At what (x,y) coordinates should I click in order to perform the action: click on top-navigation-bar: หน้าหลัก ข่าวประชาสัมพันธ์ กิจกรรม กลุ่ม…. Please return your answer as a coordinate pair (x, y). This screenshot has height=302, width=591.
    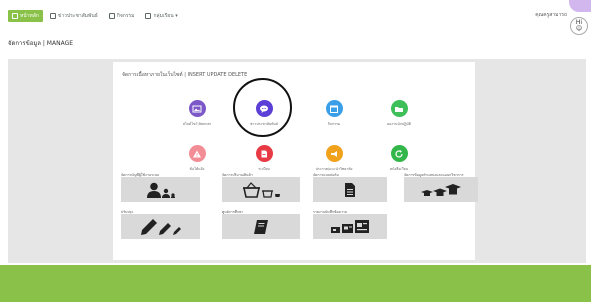
    Looking at the image, I should click on (295, 11).